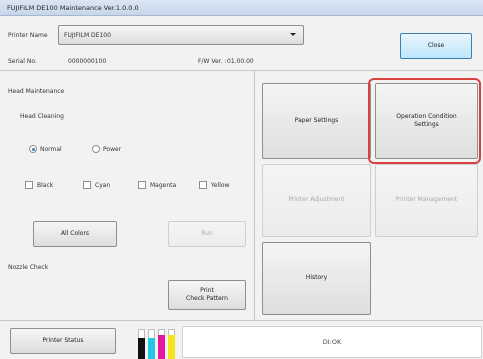  I want to click on ink-cyan, so click(151, 348).